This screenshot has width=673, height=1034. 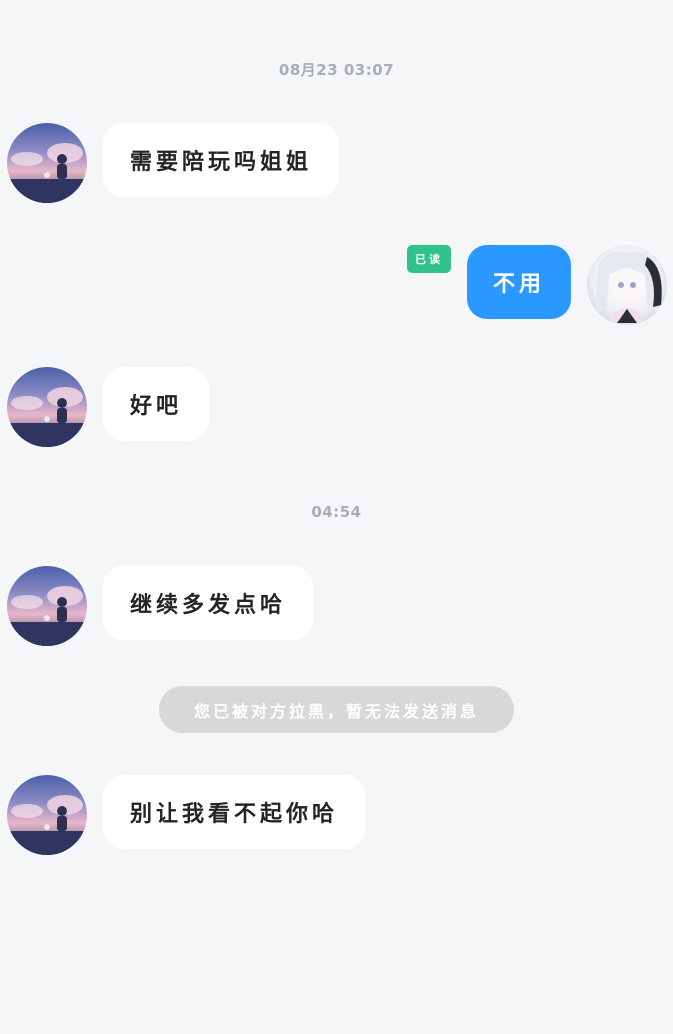 What do you see at coordinates (519, 282) in the screenshot?
I see `message-bubble-outgoing: 不用` at bounding box center [519, 282].